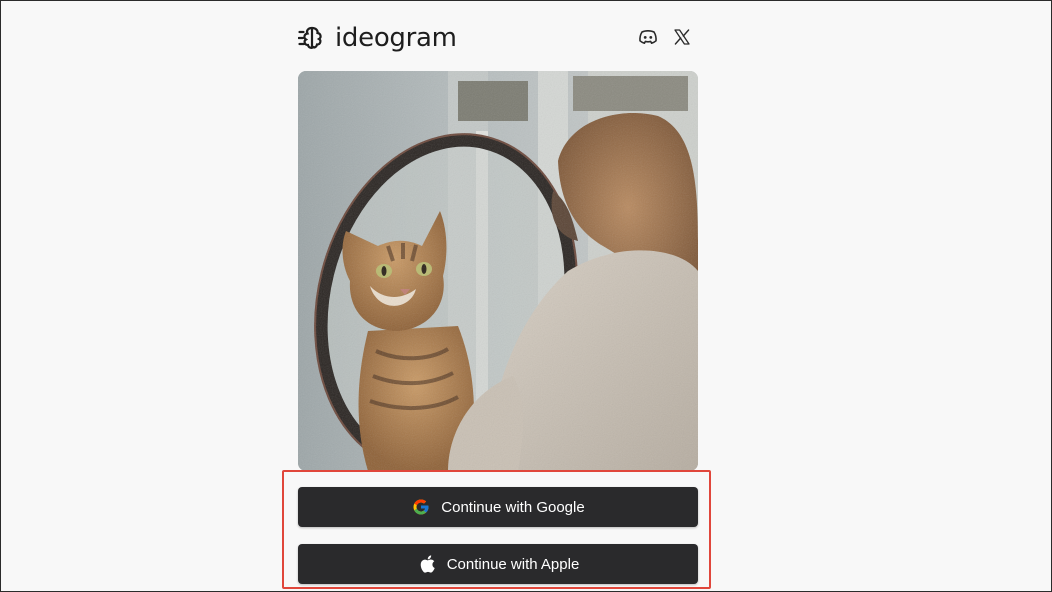  I want to click on discord-link, so click(648, 37).